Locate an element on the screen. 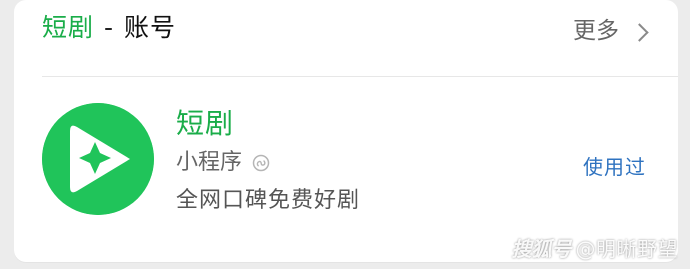 This screenshot has height=269, width=690. result-text-block: 短剧 小程序 全网口碑免费好剧 is located at coordinates (268, 161).